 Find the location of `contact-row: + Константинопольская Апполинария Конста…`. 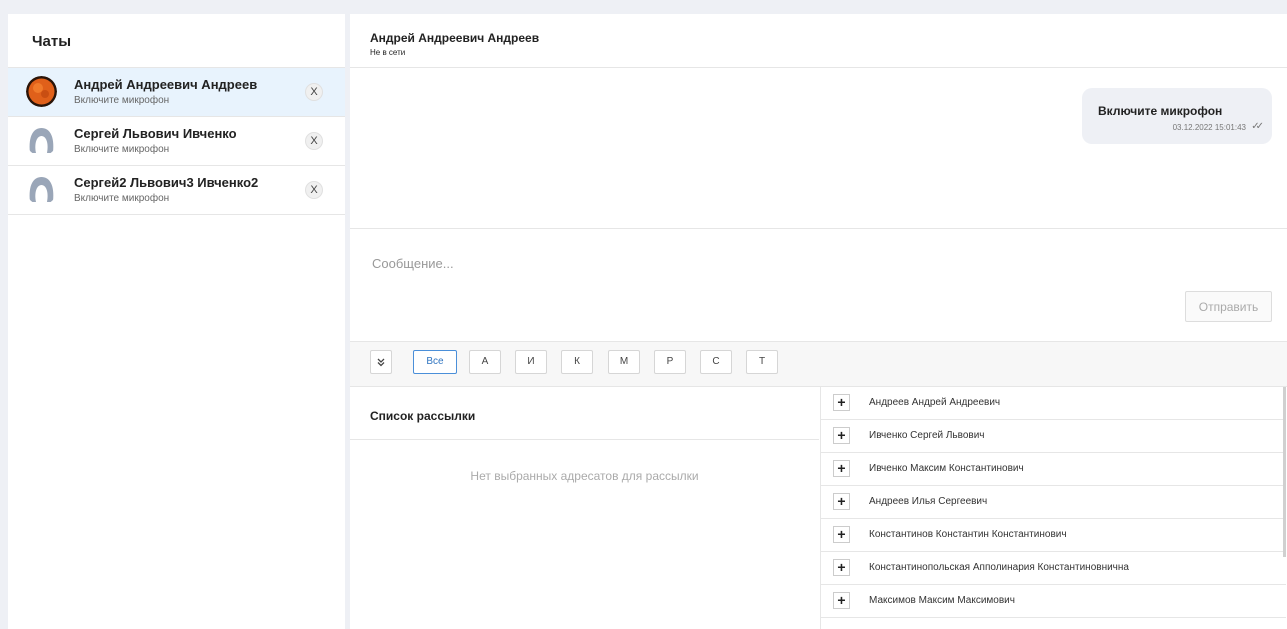

contact-row: + Константинопольская Апполинария Конста… is located at coordinates (1053, 568).